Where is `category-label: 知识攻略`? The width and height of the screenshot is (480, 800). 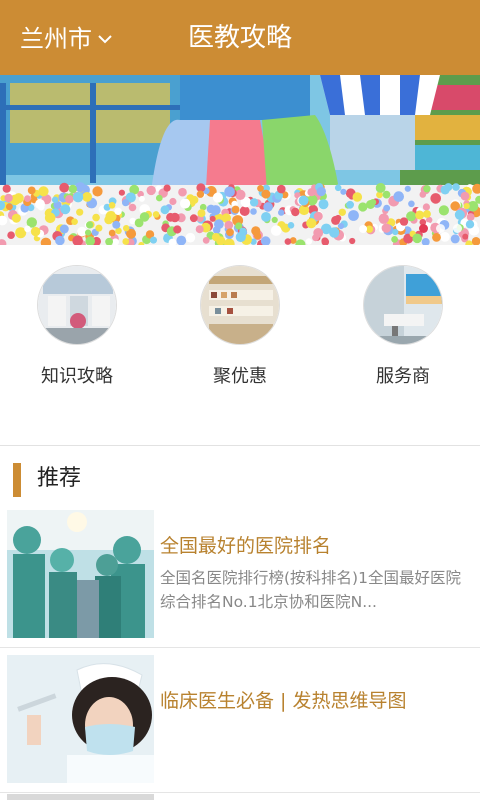
category-label: 知识攻略 is located at coordinates (77, 376).